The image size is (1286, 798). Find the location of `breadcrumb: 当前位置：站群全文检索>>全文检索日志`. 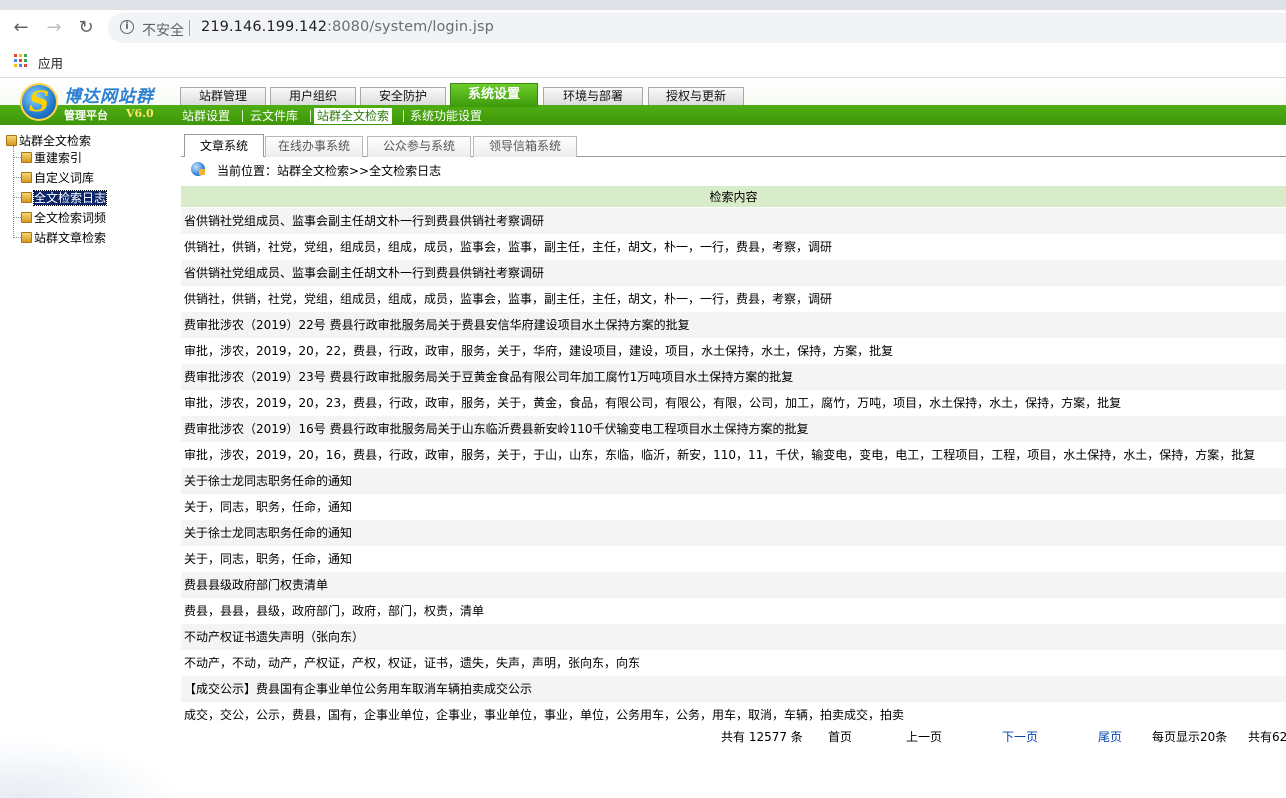

breadcrumb: 当前位置：站群全文检索>>全文检索日志 is located at coordinates (733, 169).